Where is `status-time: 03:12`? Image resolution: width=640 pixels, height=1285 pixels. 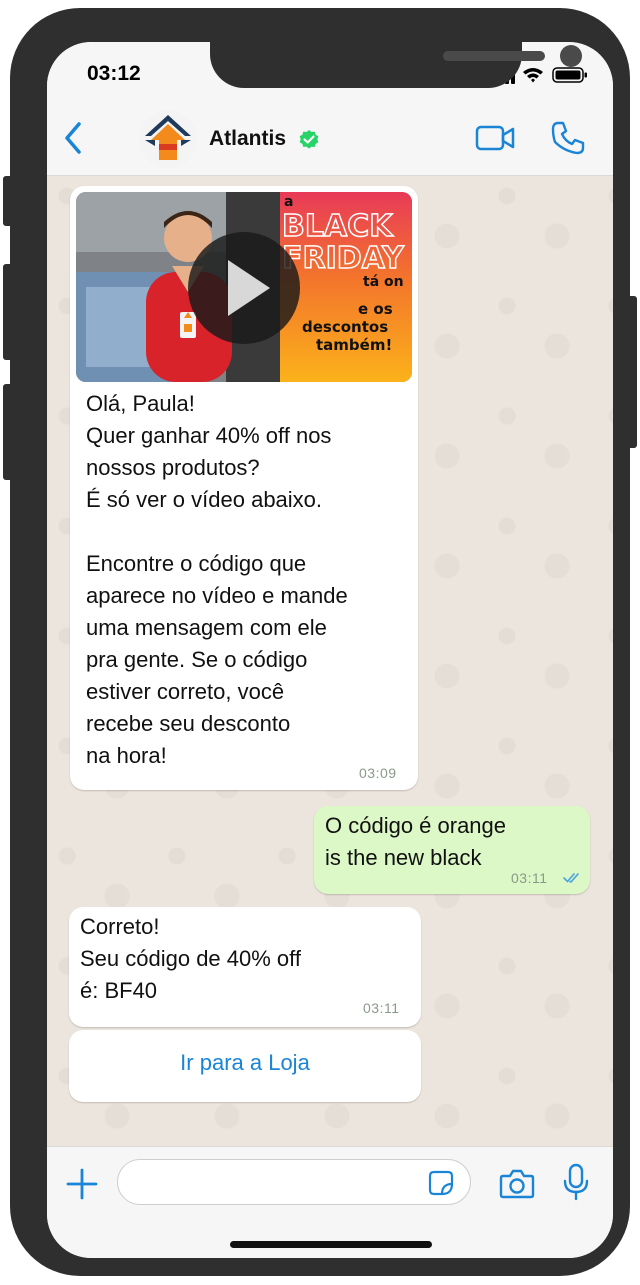
status-time: 03:12 is located at coordinates (114, 73).